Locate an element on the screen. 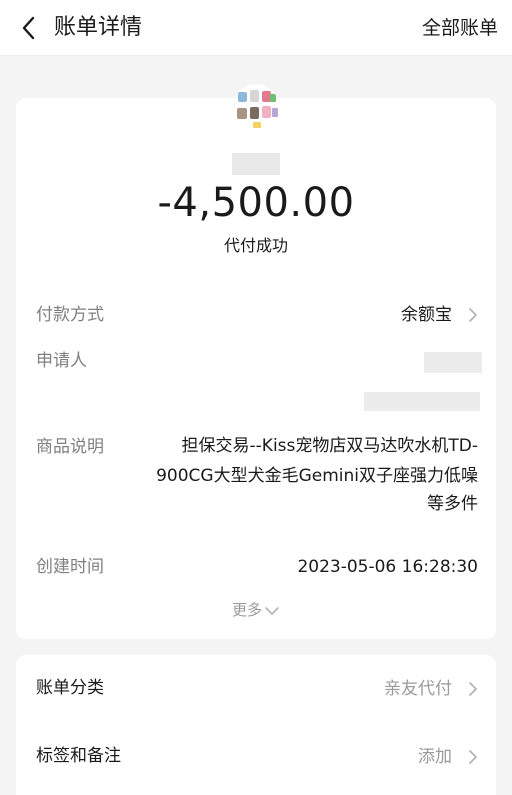 This screenshot has width=512, height=795. more-label: 更多 is located at coordinates (246, 610).